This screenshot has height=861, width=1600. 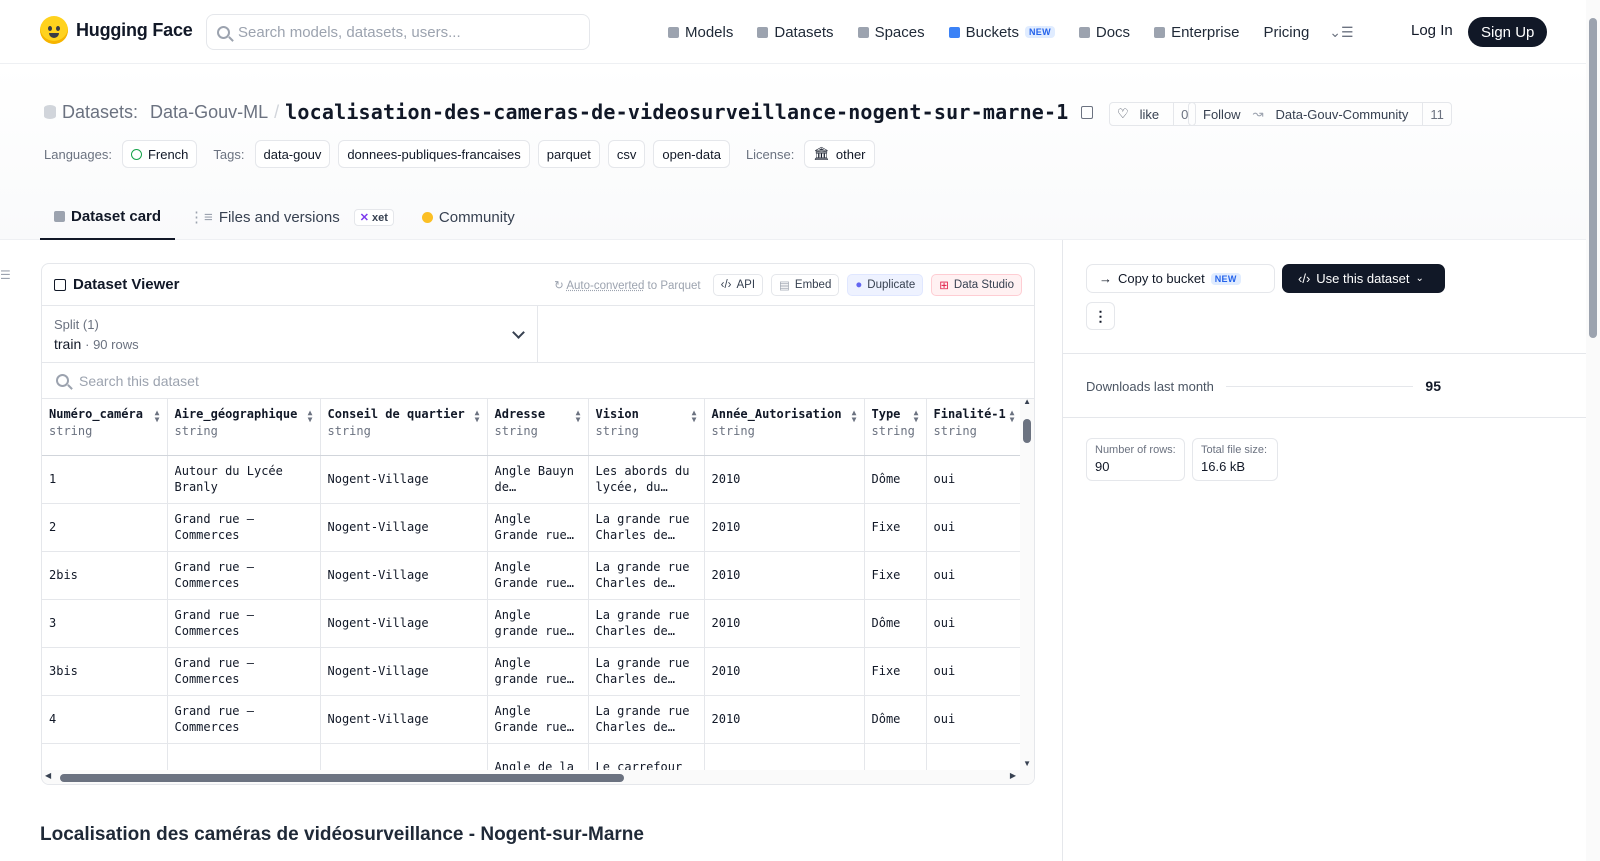 What do you see at coordinates (244, 427) in the screenshot?
I see `column-header: Aire_géographique string ▲ ▼` at bounding box center [244, 427].